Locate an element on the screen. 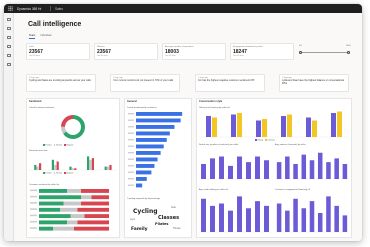 The height and width of the screenshot is (247, 370). word-cloud-term: Gym is located at coordinates (132, 219).